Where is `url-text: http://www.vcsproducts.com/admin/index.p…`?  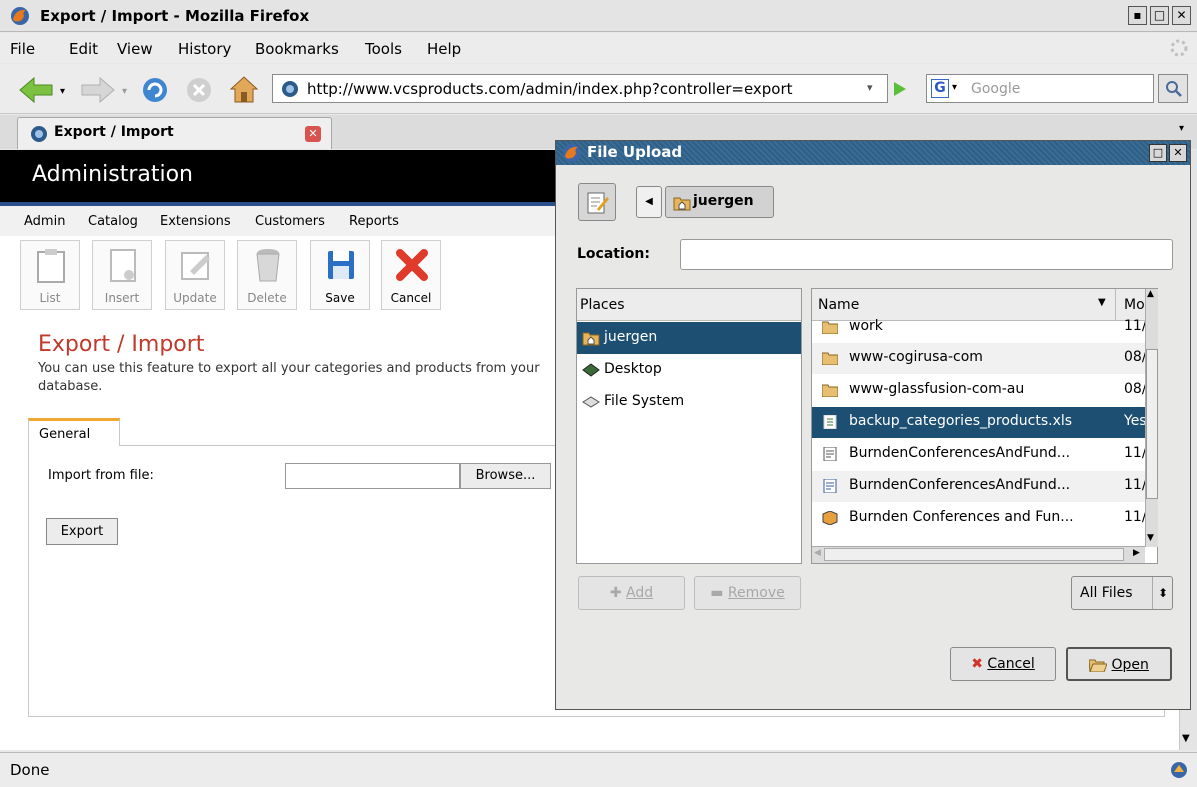
url-text: http://www.vcsproducts.com/admin/index.p… is located at coordinates (550, 89).